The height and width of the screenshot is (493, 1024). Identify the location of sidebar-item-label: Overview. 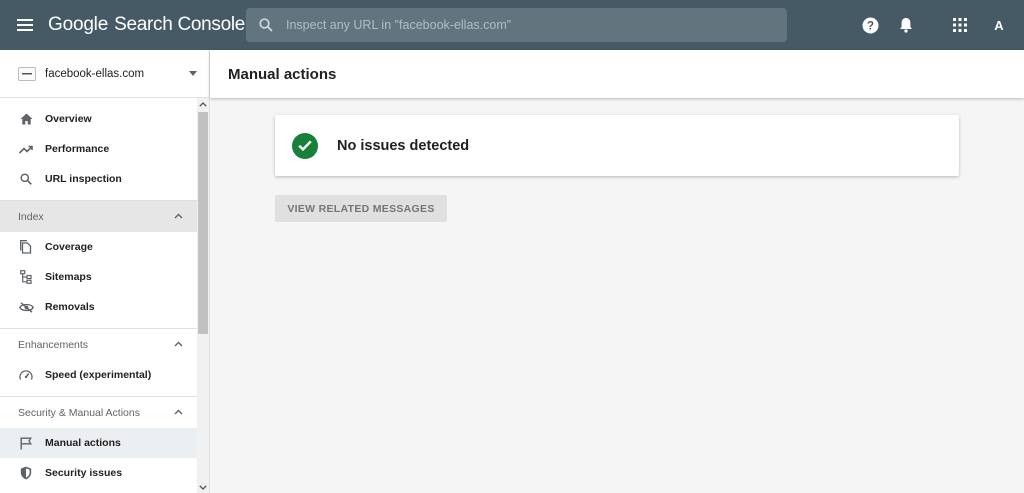
(68, 119).